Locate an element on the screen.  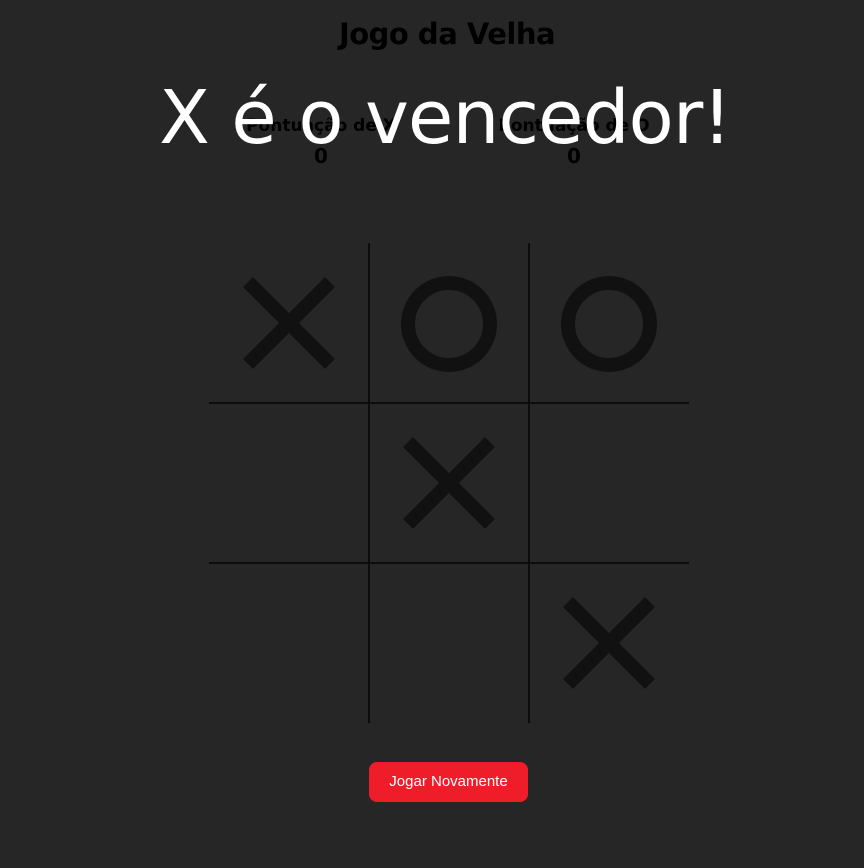
board-cell-1: X is located at coordinates (289, 323).